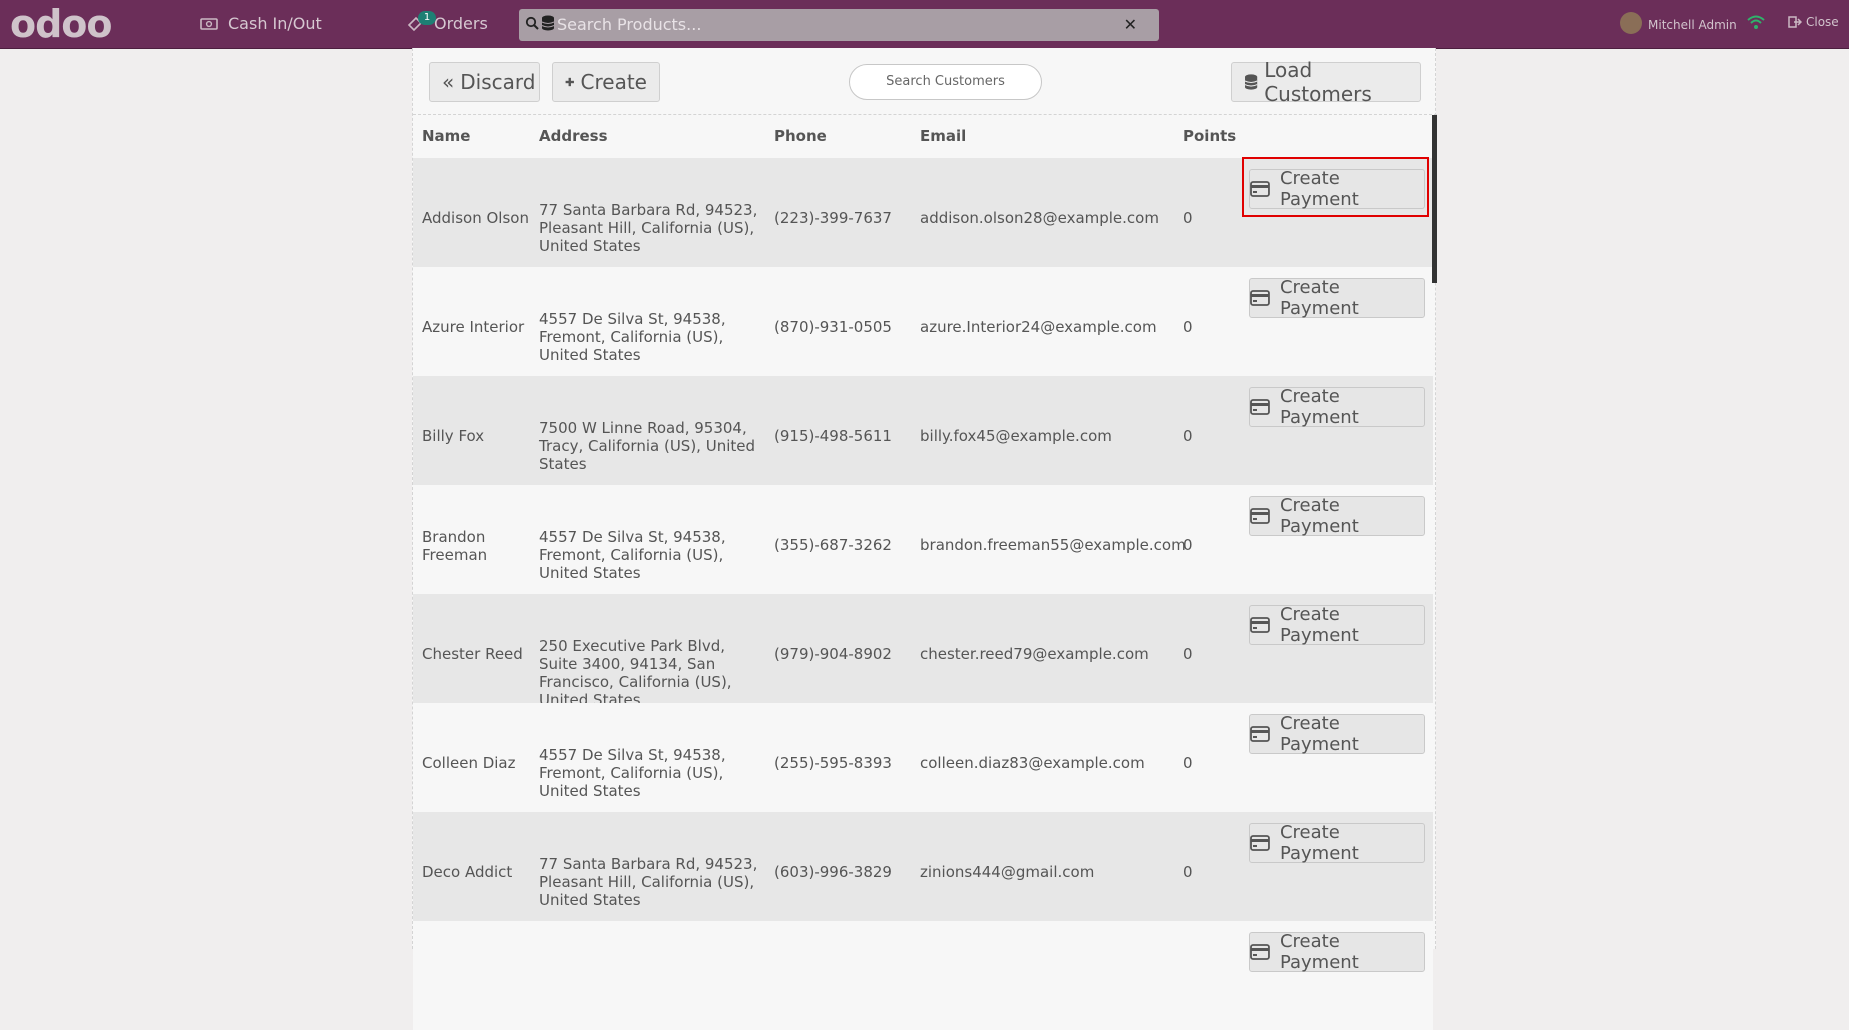 This screenshot has height=1030, width=1849. Describe the element at coordinates (573, 136) in the screenshot. I see `column-header-address: Address` at that location.